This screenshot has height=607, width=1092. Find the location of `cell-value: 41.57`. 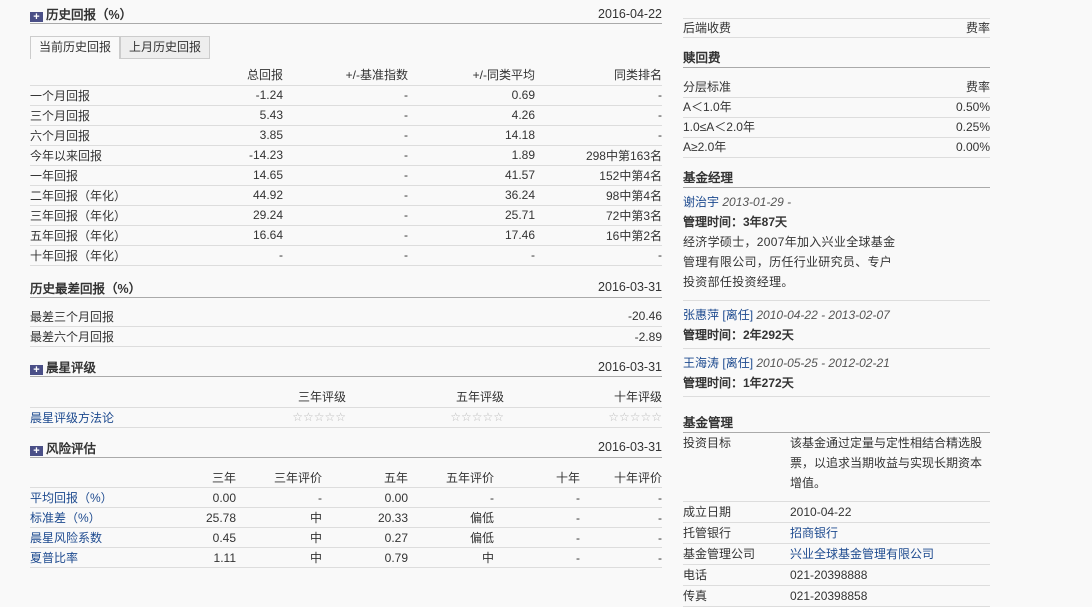

cell-value: 41.57 is located at coordinates (471, 175).